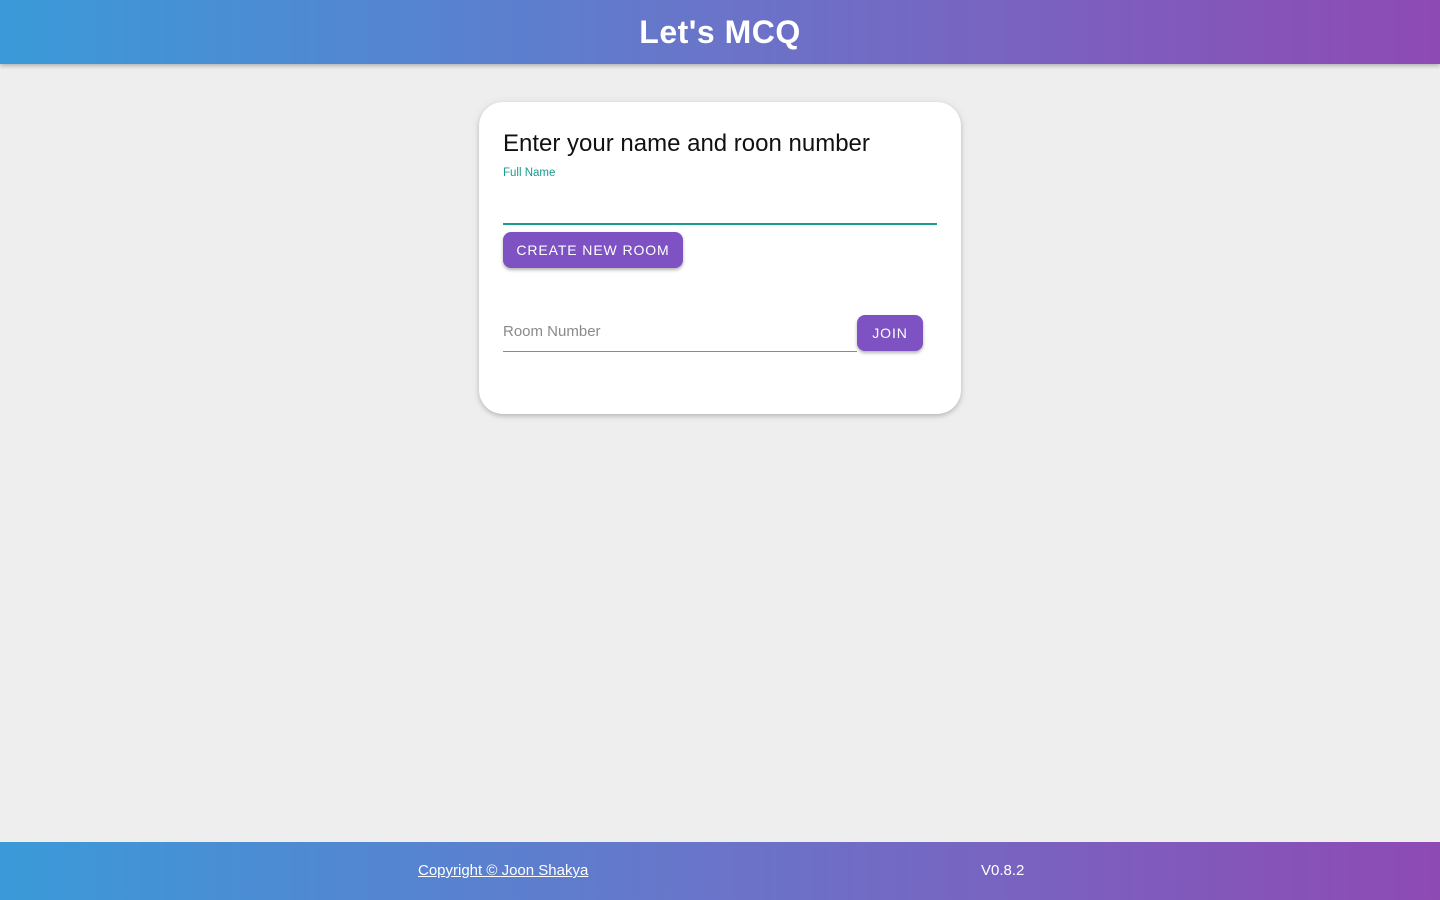 This screenshot has width=1440, height=900. I want to click on room-number-field, so click(680, 332).